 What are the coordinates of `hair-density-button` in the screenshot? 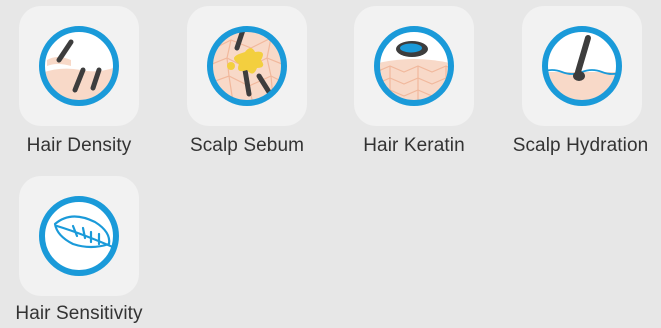 It's located at (79, 66).